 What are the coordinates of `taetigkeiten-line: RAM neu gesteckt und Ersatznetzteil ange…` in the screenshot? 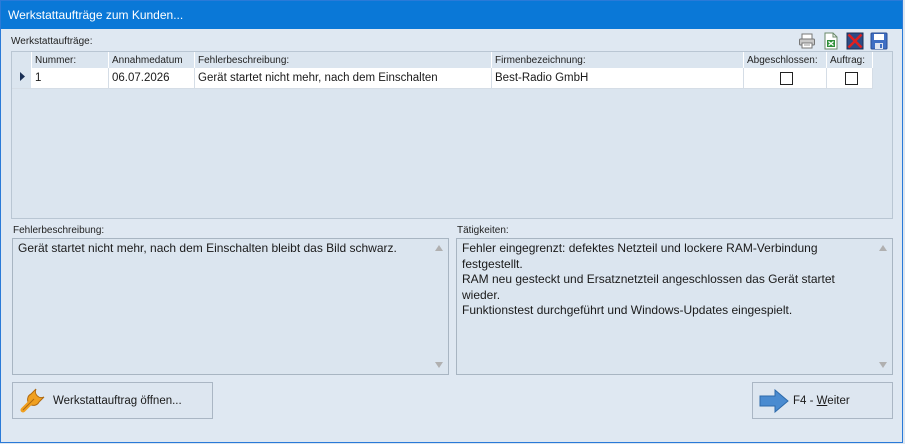 It's located at (648, 279).